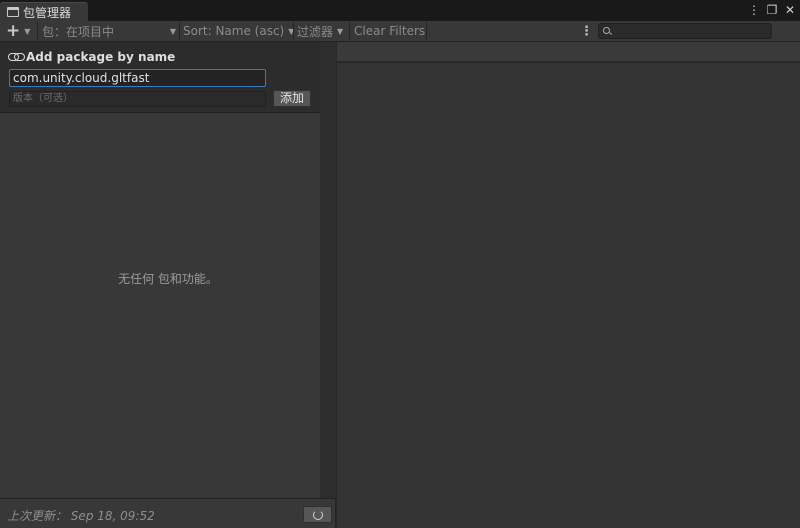 The height and width of the screenshot is (528, 800). What do you see at coordinates (754, 10) in the screenshot?
I see `more-options-icon: ⋮` at bounding box center [754, 10].